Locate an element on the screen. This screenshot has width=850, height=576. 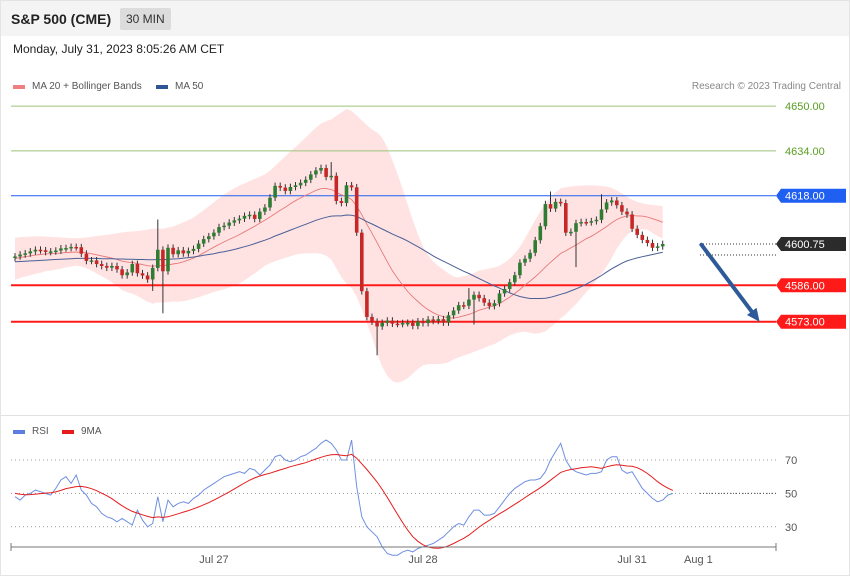
x-tick-label: Jul 31 is located at coordinates (631, 560).